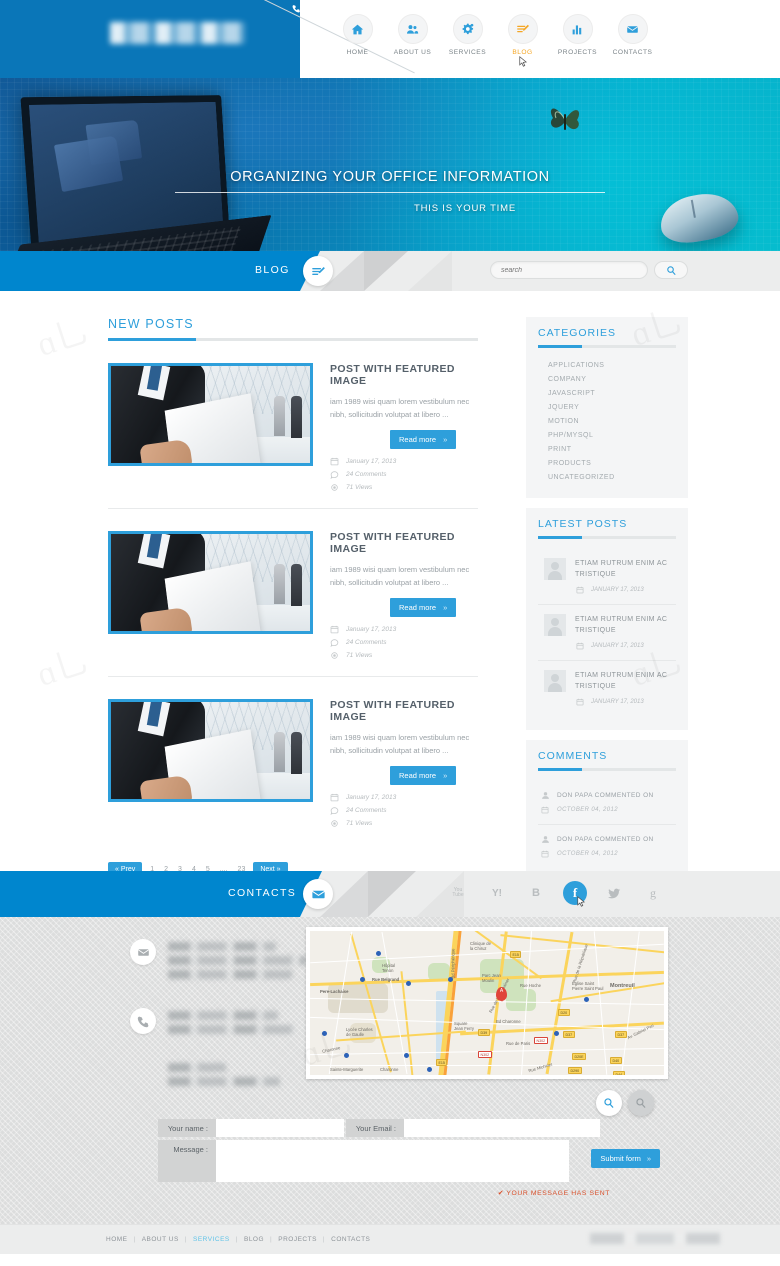 The width and height of the screenshot is (780, 1266). Describe the element at coordinates (280, 1128) in the screenshot. I see `name-input` at that location.